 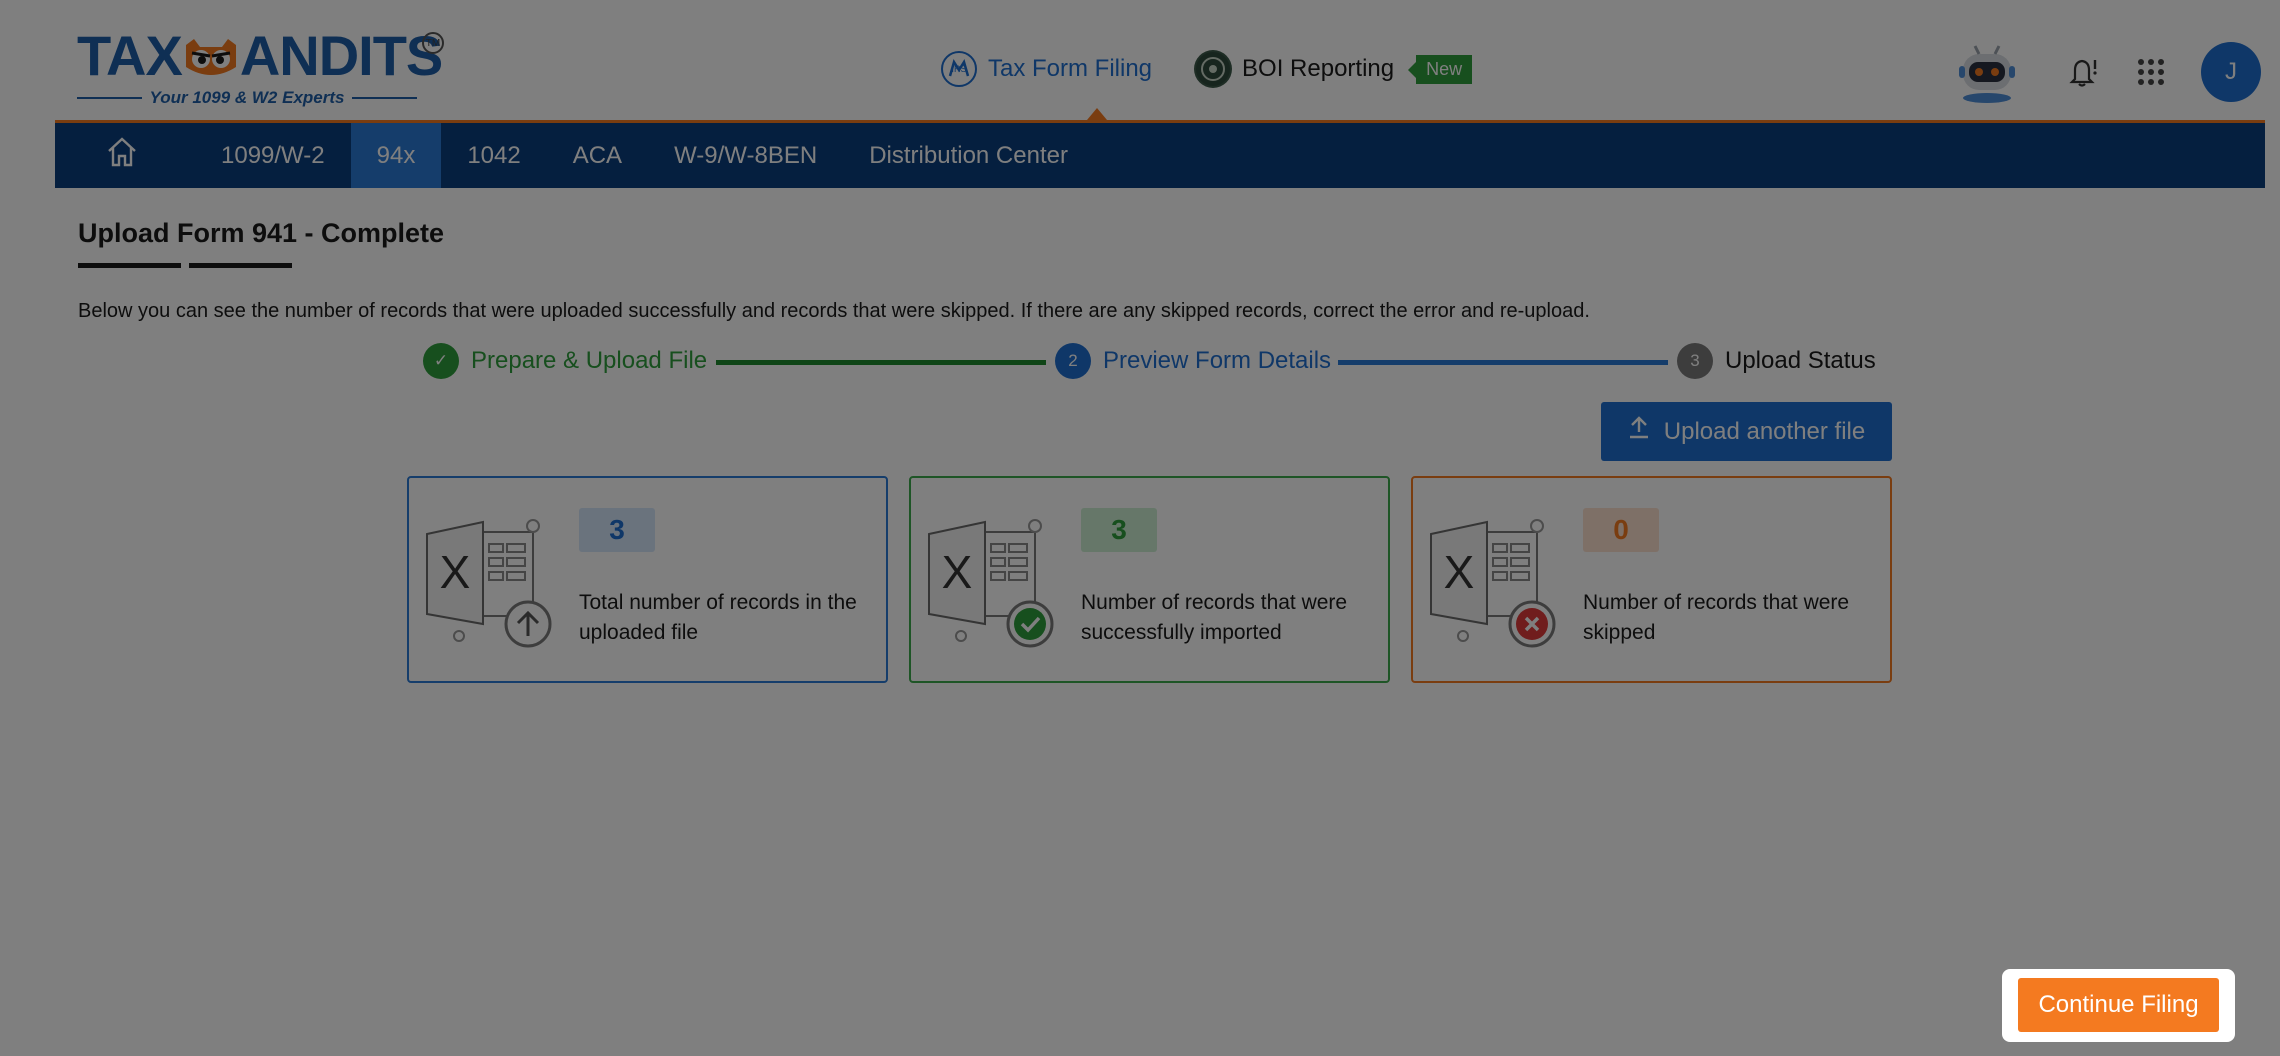 What do you see at coordinates (1318, 68) in the screenshot?
I see `boi-reporting-label: BOI Reporting` at bounding box center [1318, 68].